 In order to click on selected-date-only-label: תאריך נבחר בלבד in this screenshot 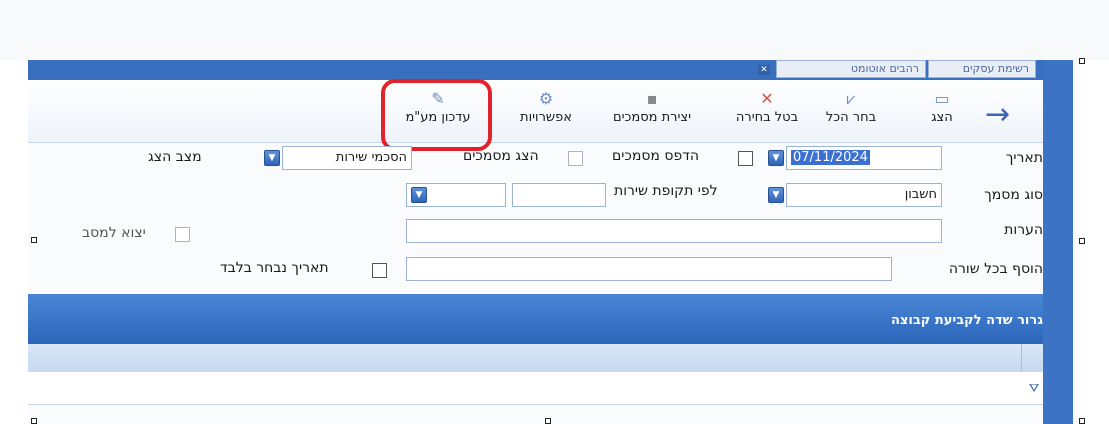, I will do `click(274, 268)`.